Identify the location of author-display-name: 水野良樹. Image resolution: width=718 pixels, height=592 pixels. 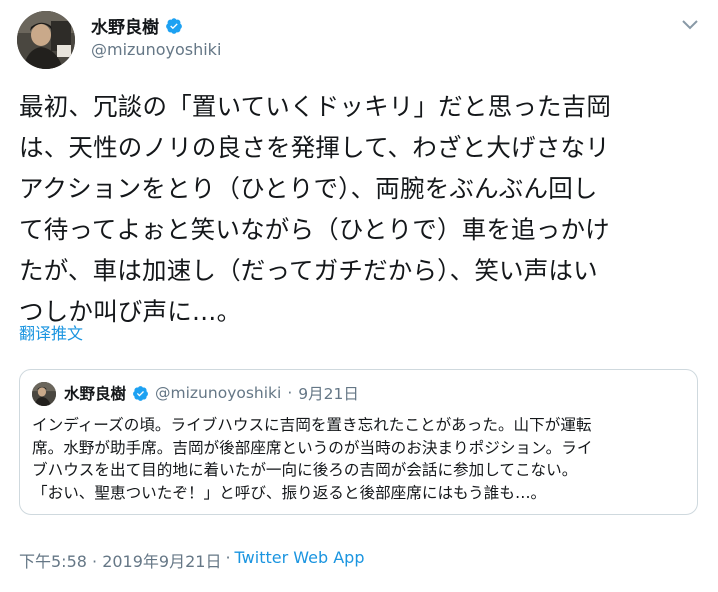
(125, 25).